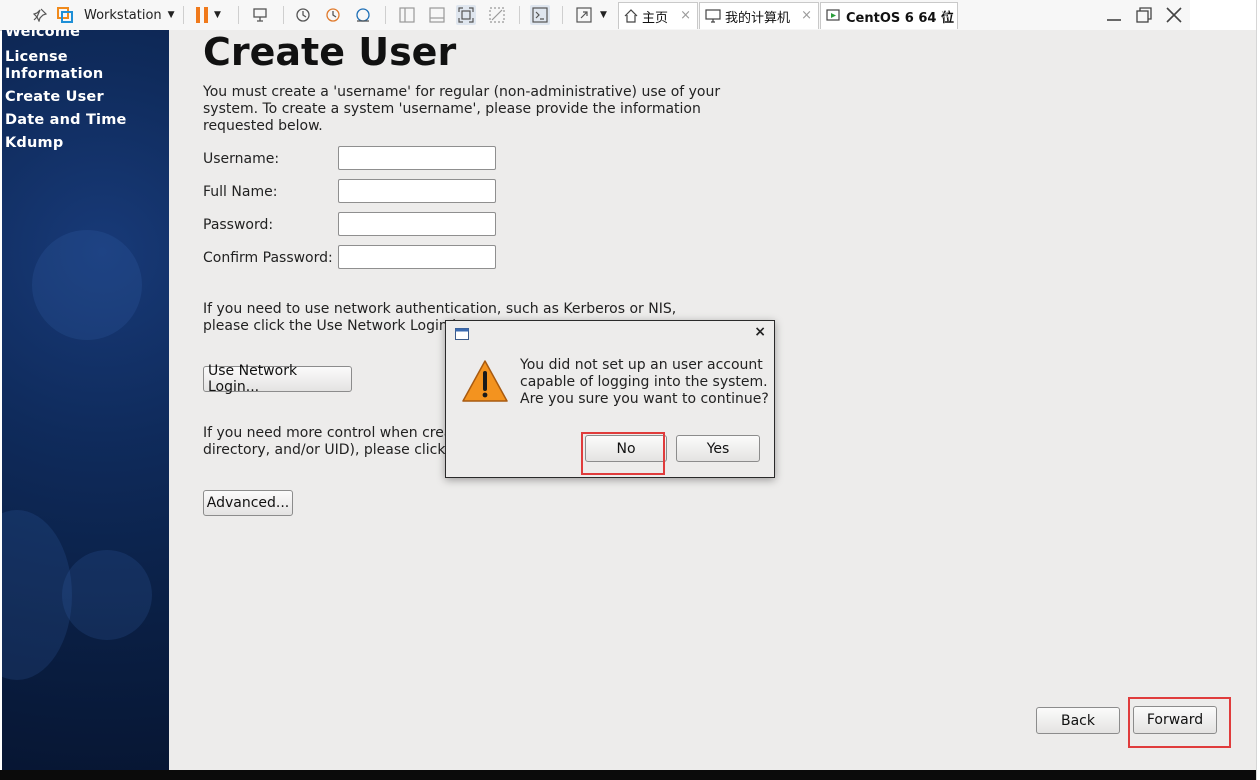 Image resolution: width=1260 pixels, height=780 pixels. I want to click on workstation-label: Workstation, so click(123, 15).